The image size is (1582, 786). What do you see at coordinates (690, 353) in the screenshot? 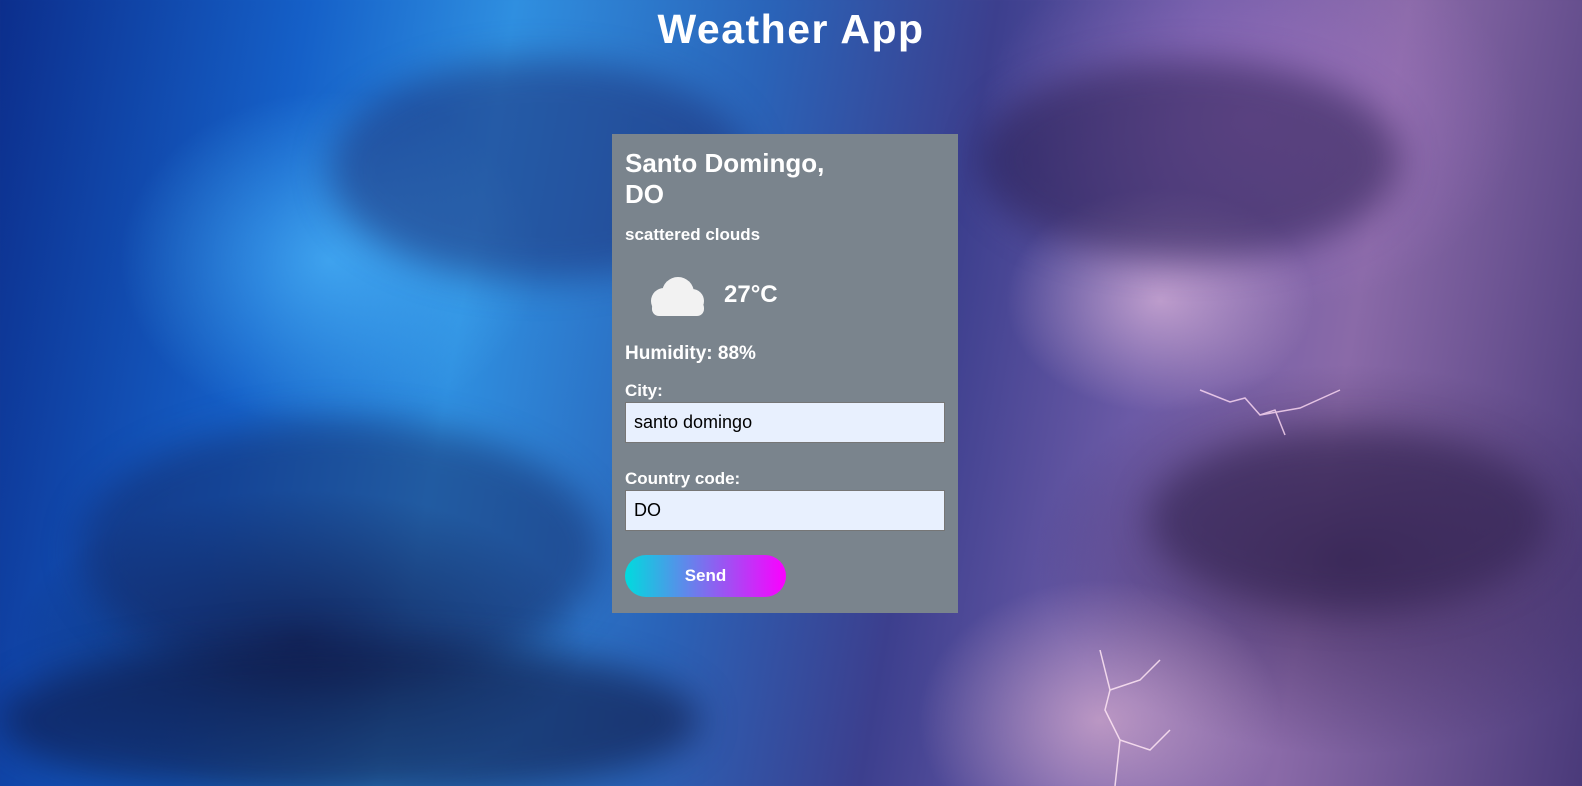
I see `humidity-value: Humidity: 88%` at bounding box center [690, 353].